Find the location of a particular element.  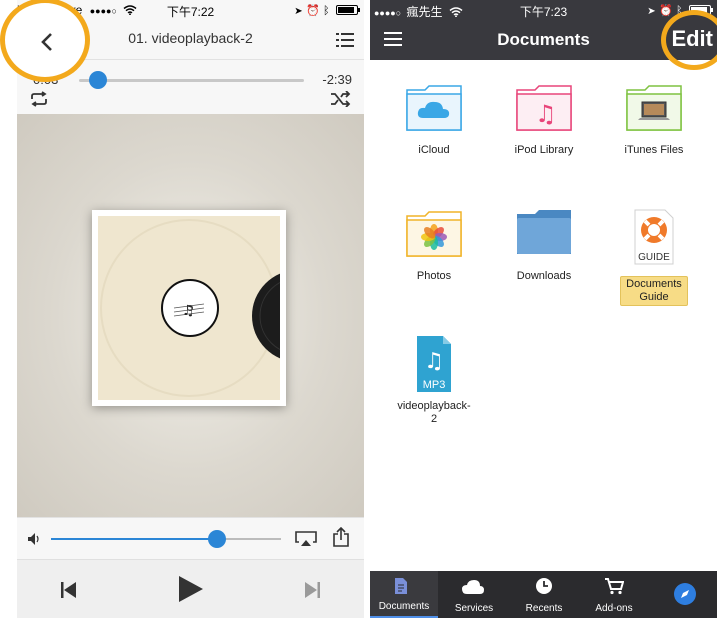

volume-track-rest is located at coordinates (248, 539).